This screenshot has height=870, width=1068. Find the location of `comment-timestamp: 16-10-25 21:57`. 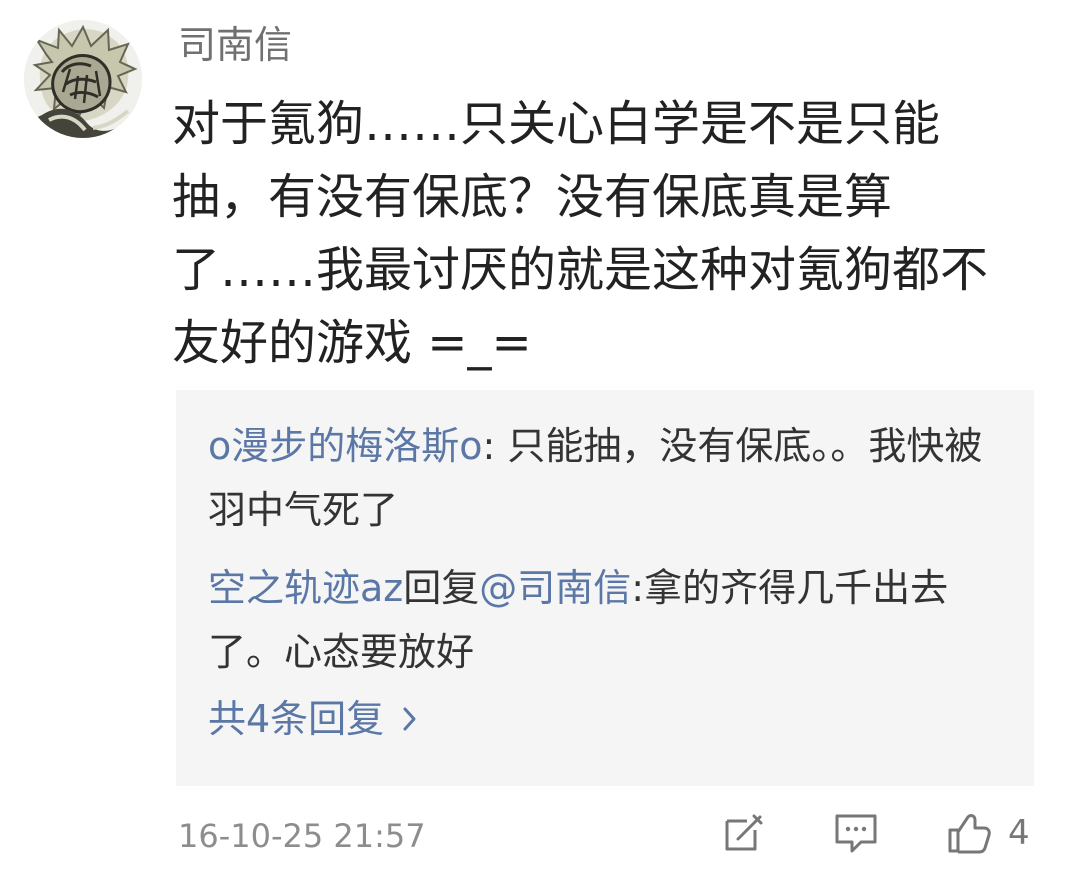

comment-timestamp: 16-10-25 21:57 is located at coordinates (302, 836).